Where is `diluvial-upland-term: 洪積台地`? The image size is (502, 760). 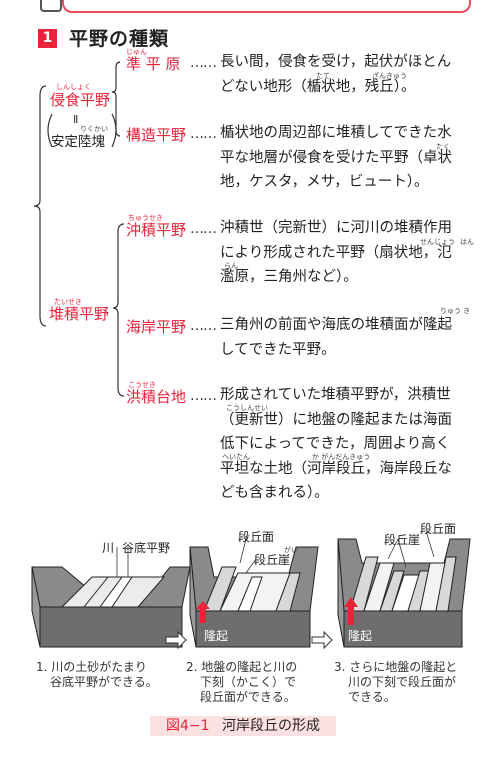
diluvial-upland-term: 洪積台地 is located at coordinates (156, 397).